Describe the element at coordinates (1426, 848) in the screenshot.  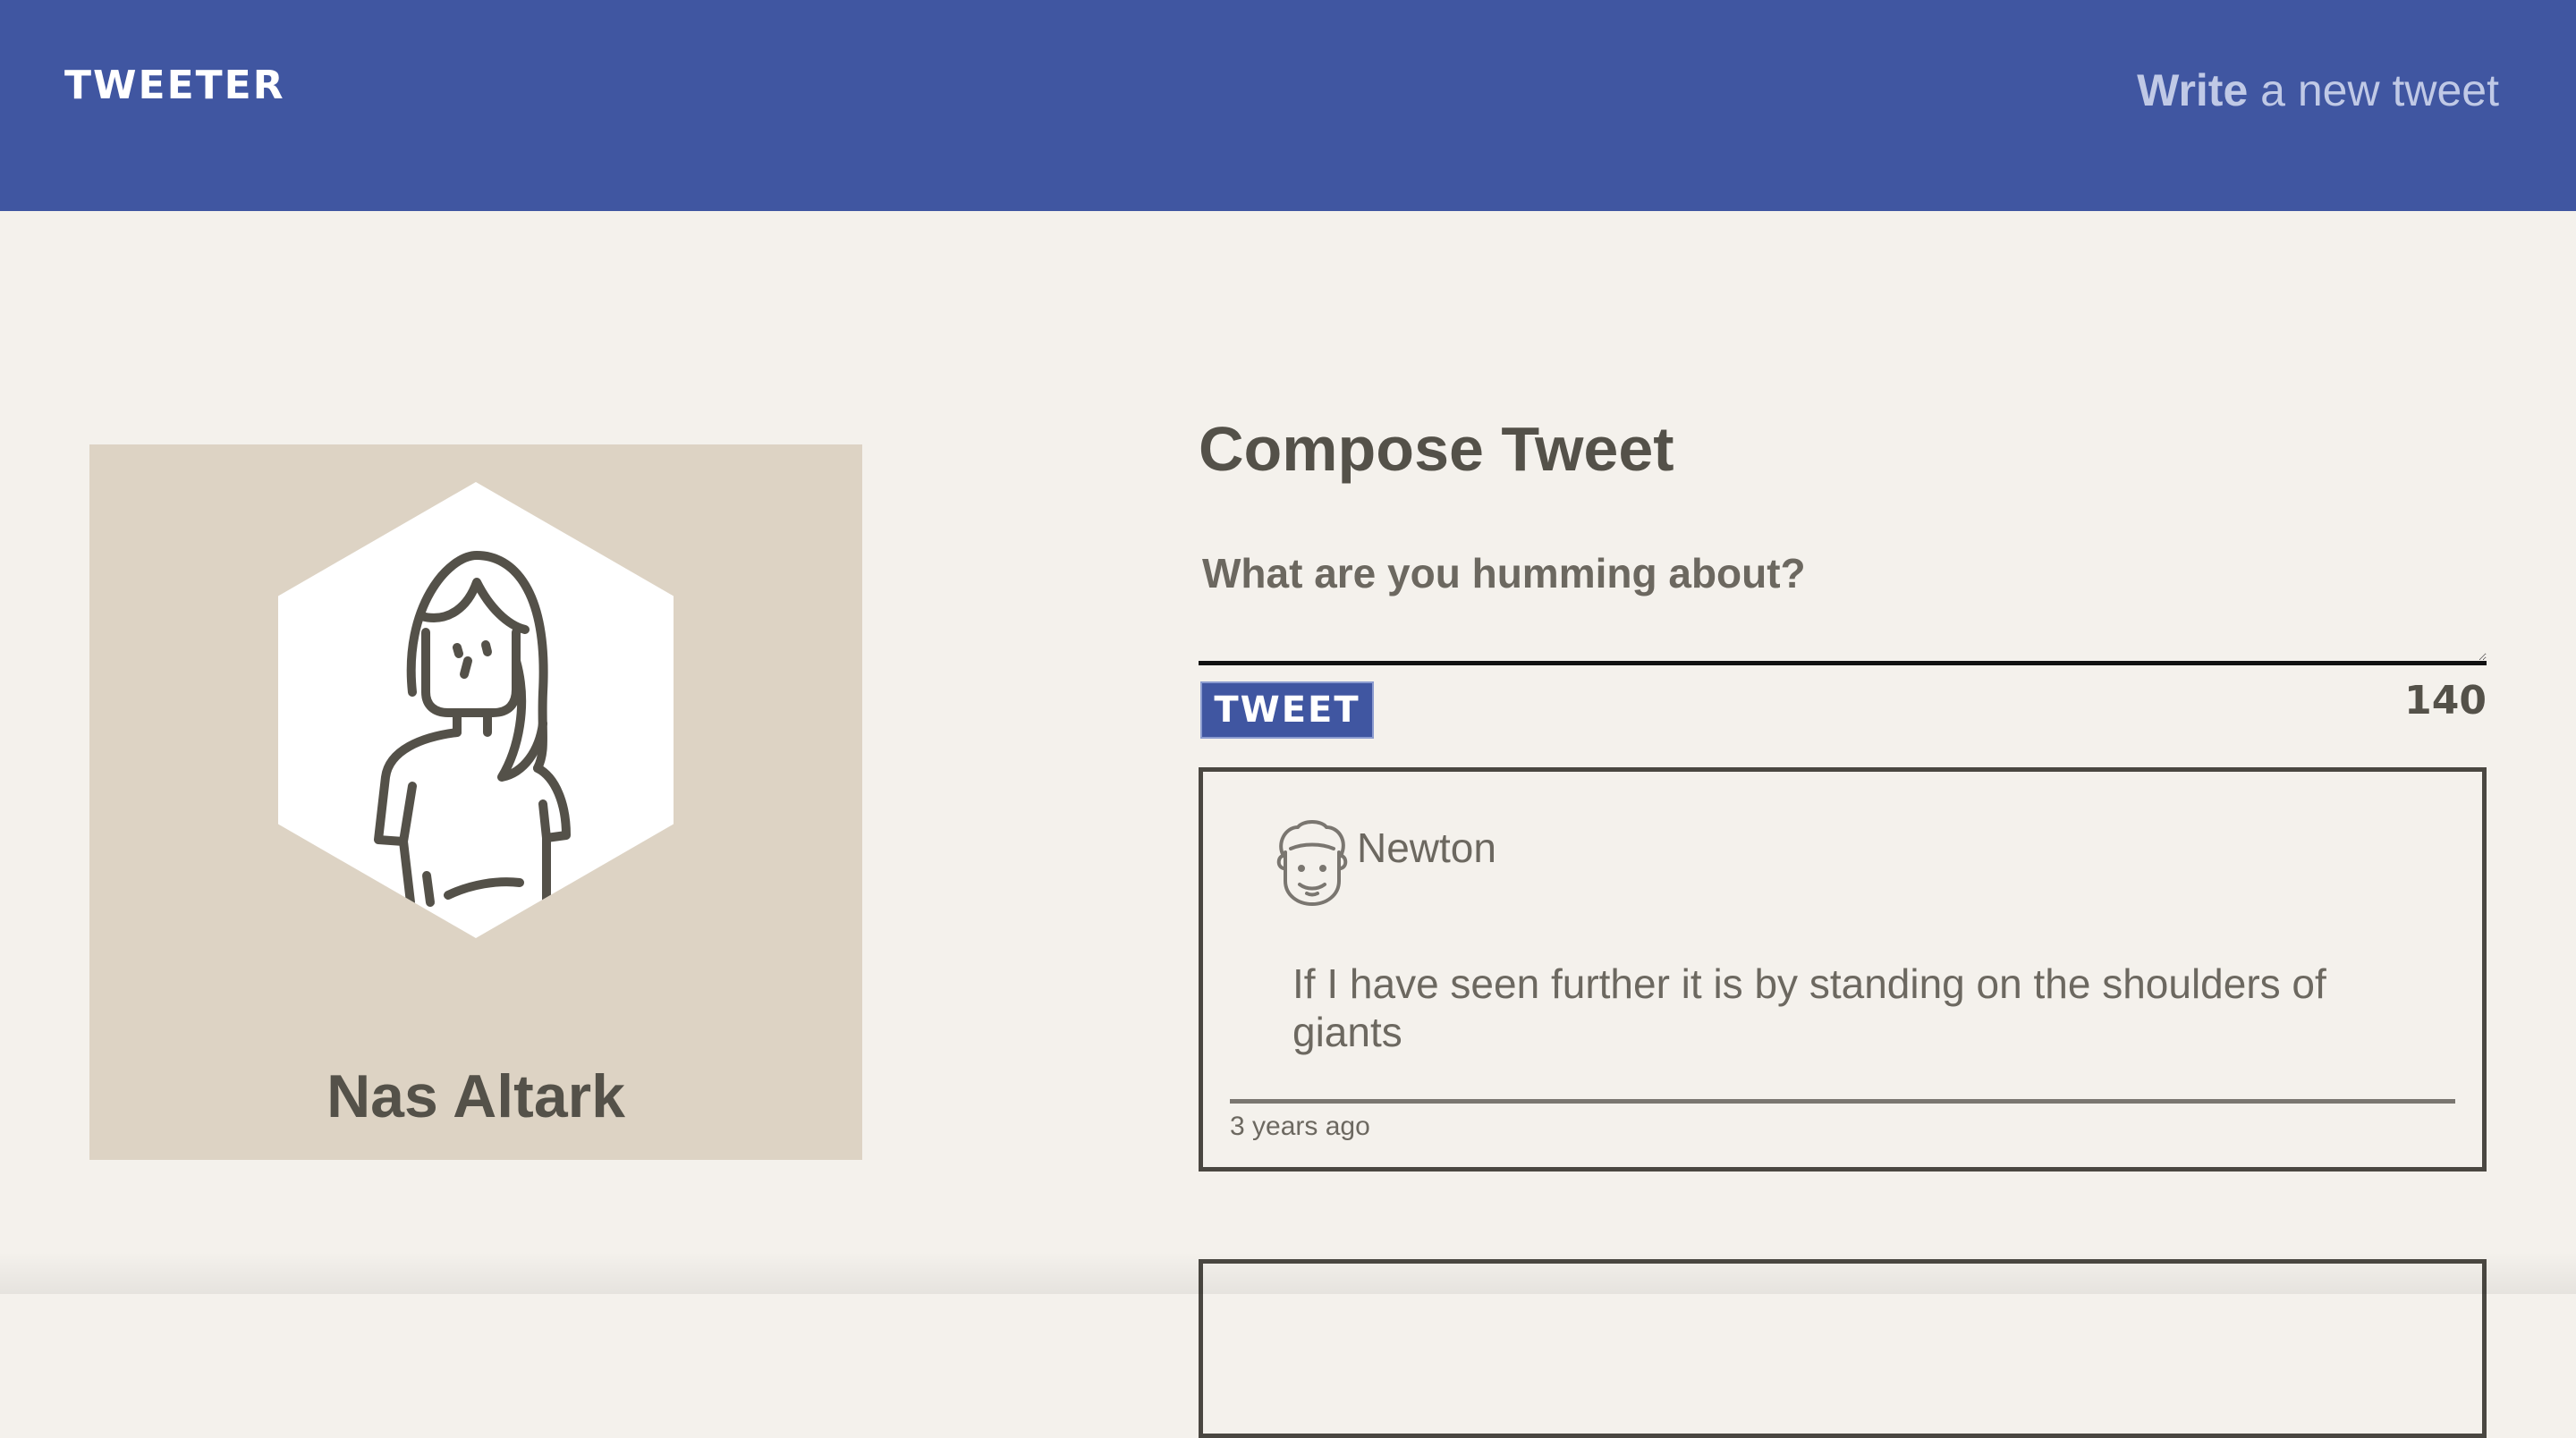
I see `tweet-author: Newton` at that location.